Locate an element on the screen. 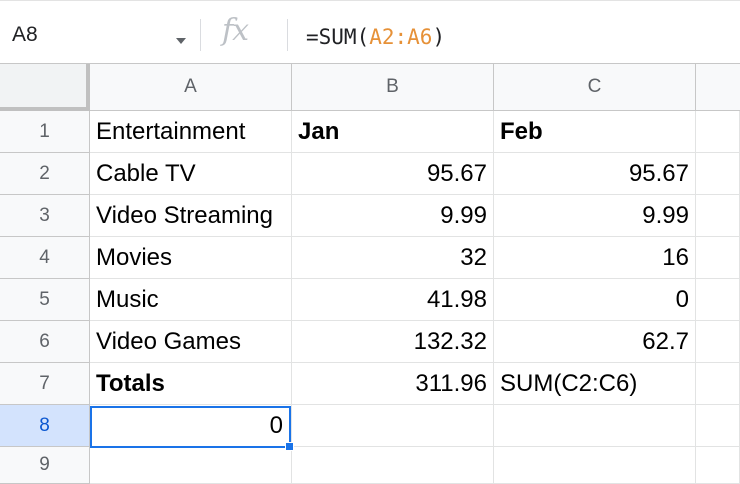  formula-suffix: ) is located at coordinates (439, 37).